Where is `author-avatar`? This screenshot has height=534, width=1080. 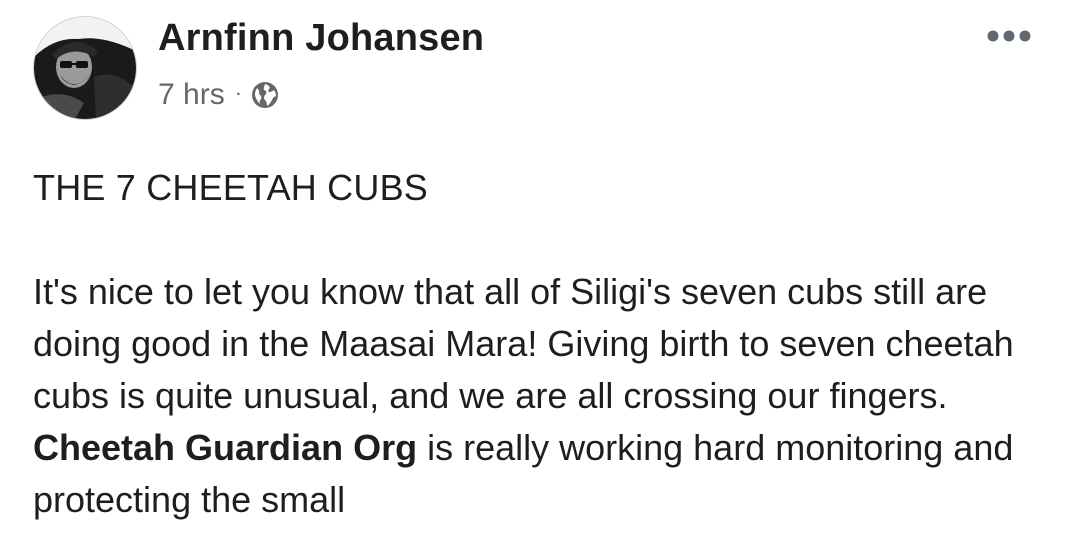
author-avatar is located at coordinates (85, 68).